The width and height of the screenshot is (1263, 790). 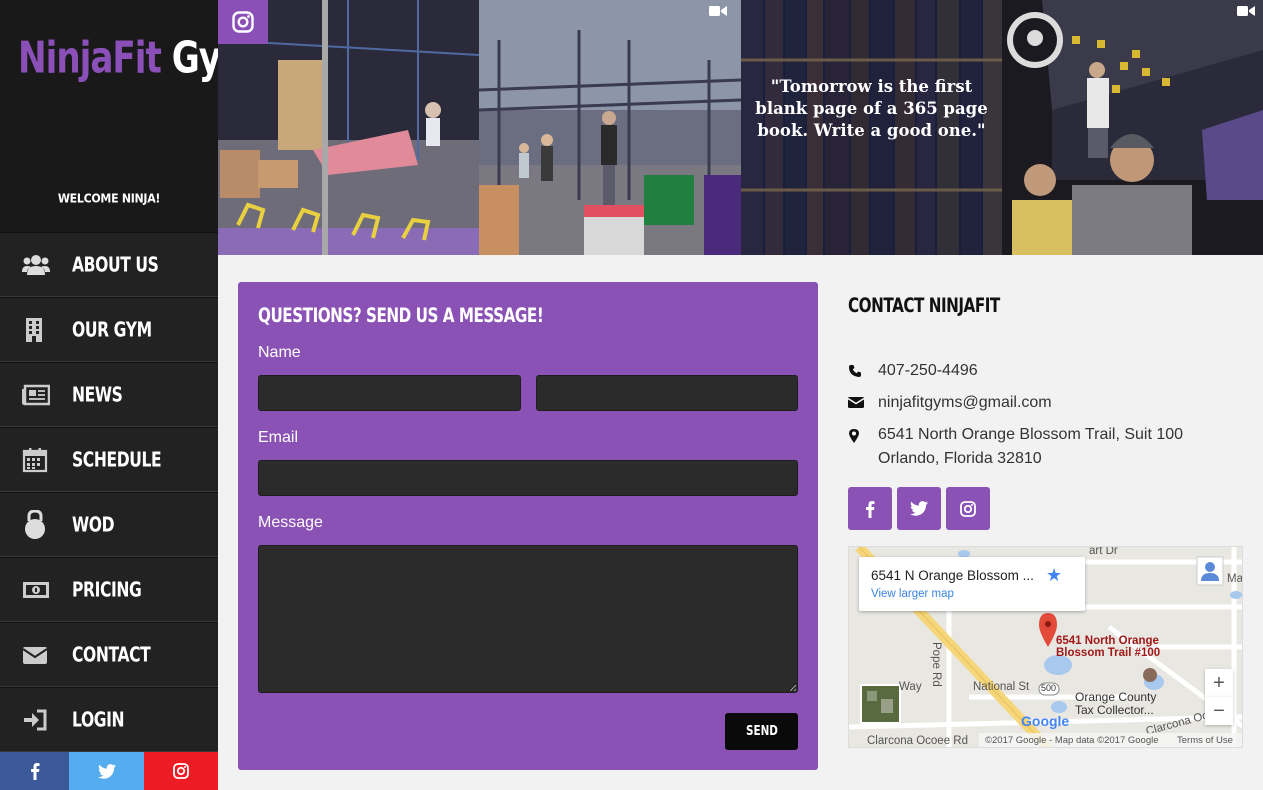 What do you see at coordinates (1219, 711) in the screenshot?
I see `map-zoom-out-button: −` at bounding box center [1219, 711].